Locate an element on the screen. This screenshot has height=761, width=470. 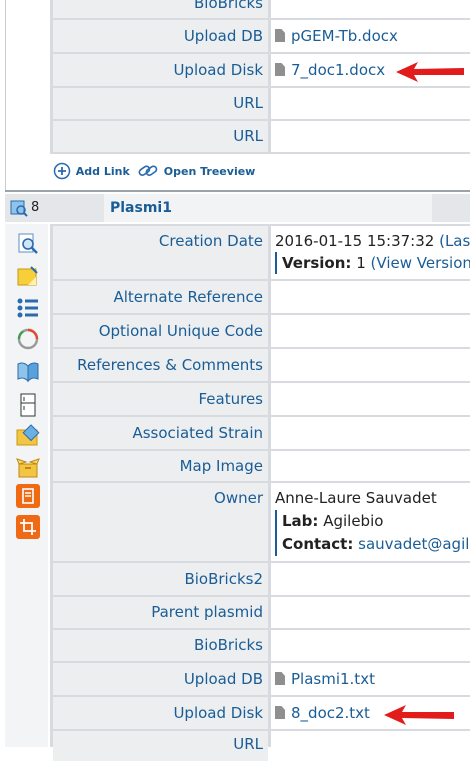
field-value-references-comments is located at coordinates (370, 365).